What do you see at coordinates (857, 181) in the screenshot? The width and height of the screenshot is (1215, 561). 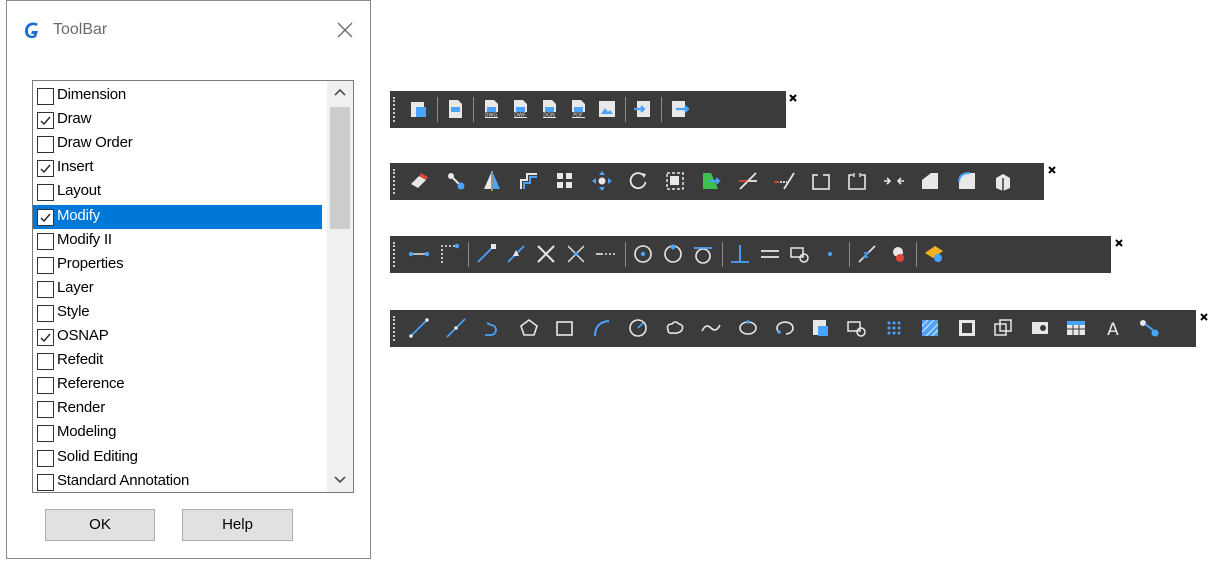 I see `break-icon` at bounding box center [857, 181].